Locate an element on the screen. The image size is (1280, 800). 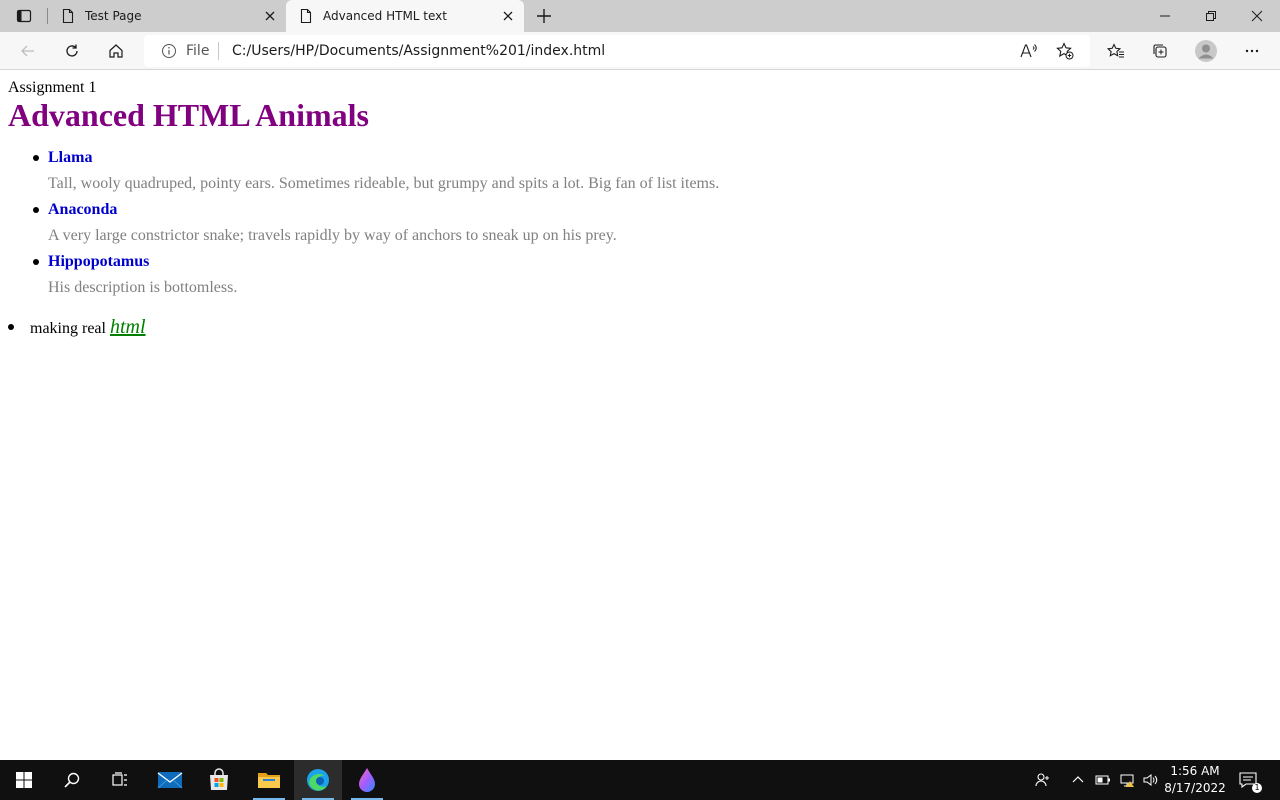
extra-list-item: making real html is located at coordinates (77, 327).